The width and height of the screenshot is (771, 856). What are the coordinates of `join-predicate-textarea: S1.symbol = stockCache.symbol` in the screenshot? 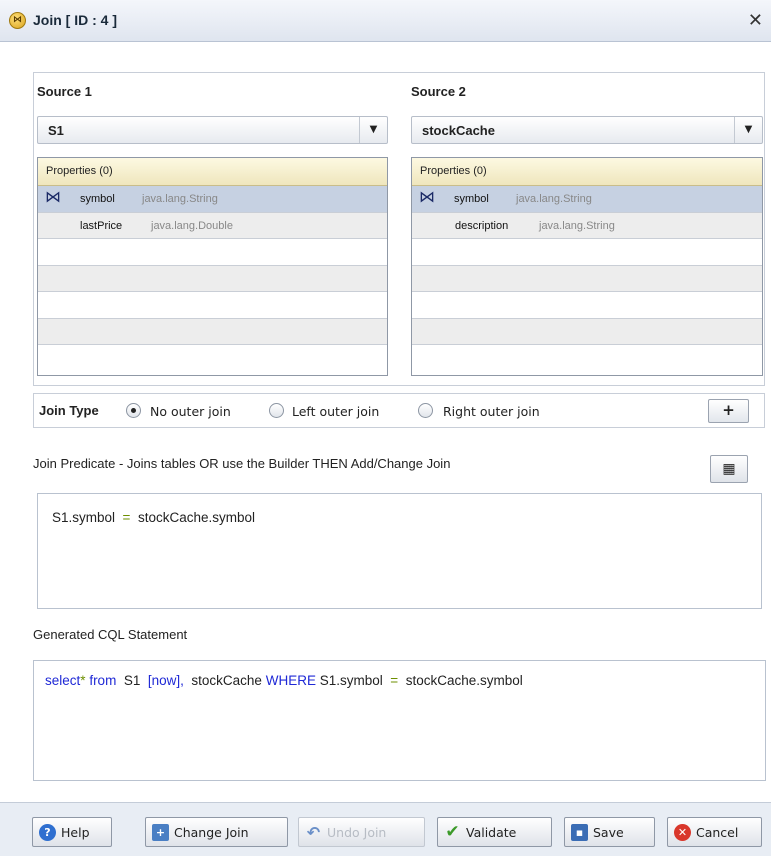 It's located at (399, 551).